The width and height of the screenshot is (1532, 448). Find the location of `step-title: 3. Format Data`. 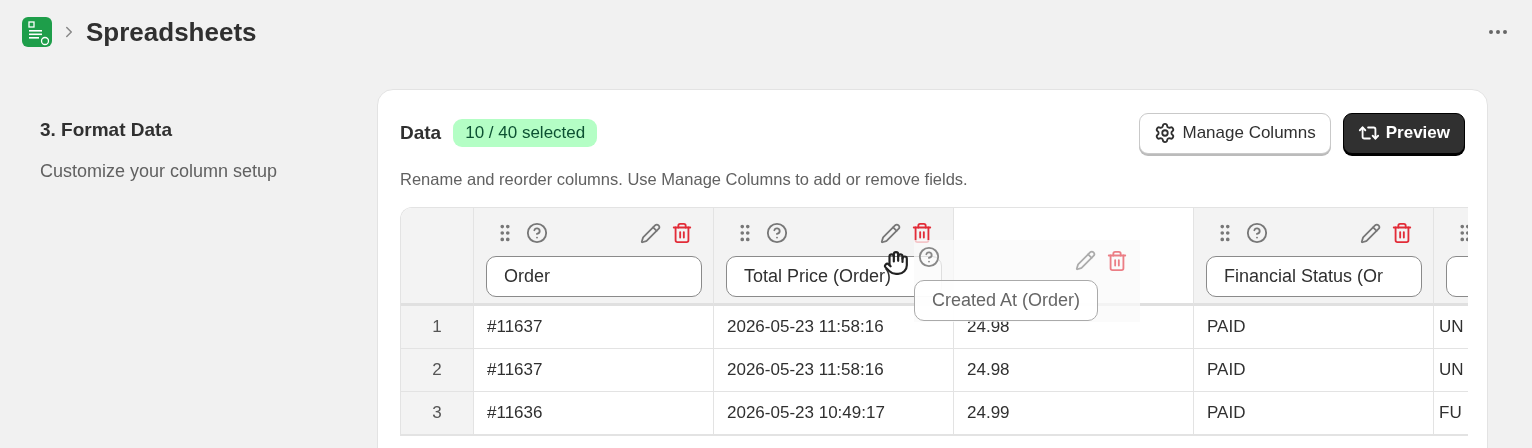

step-title: 3. Format Data is located at coordinates (106, 130).